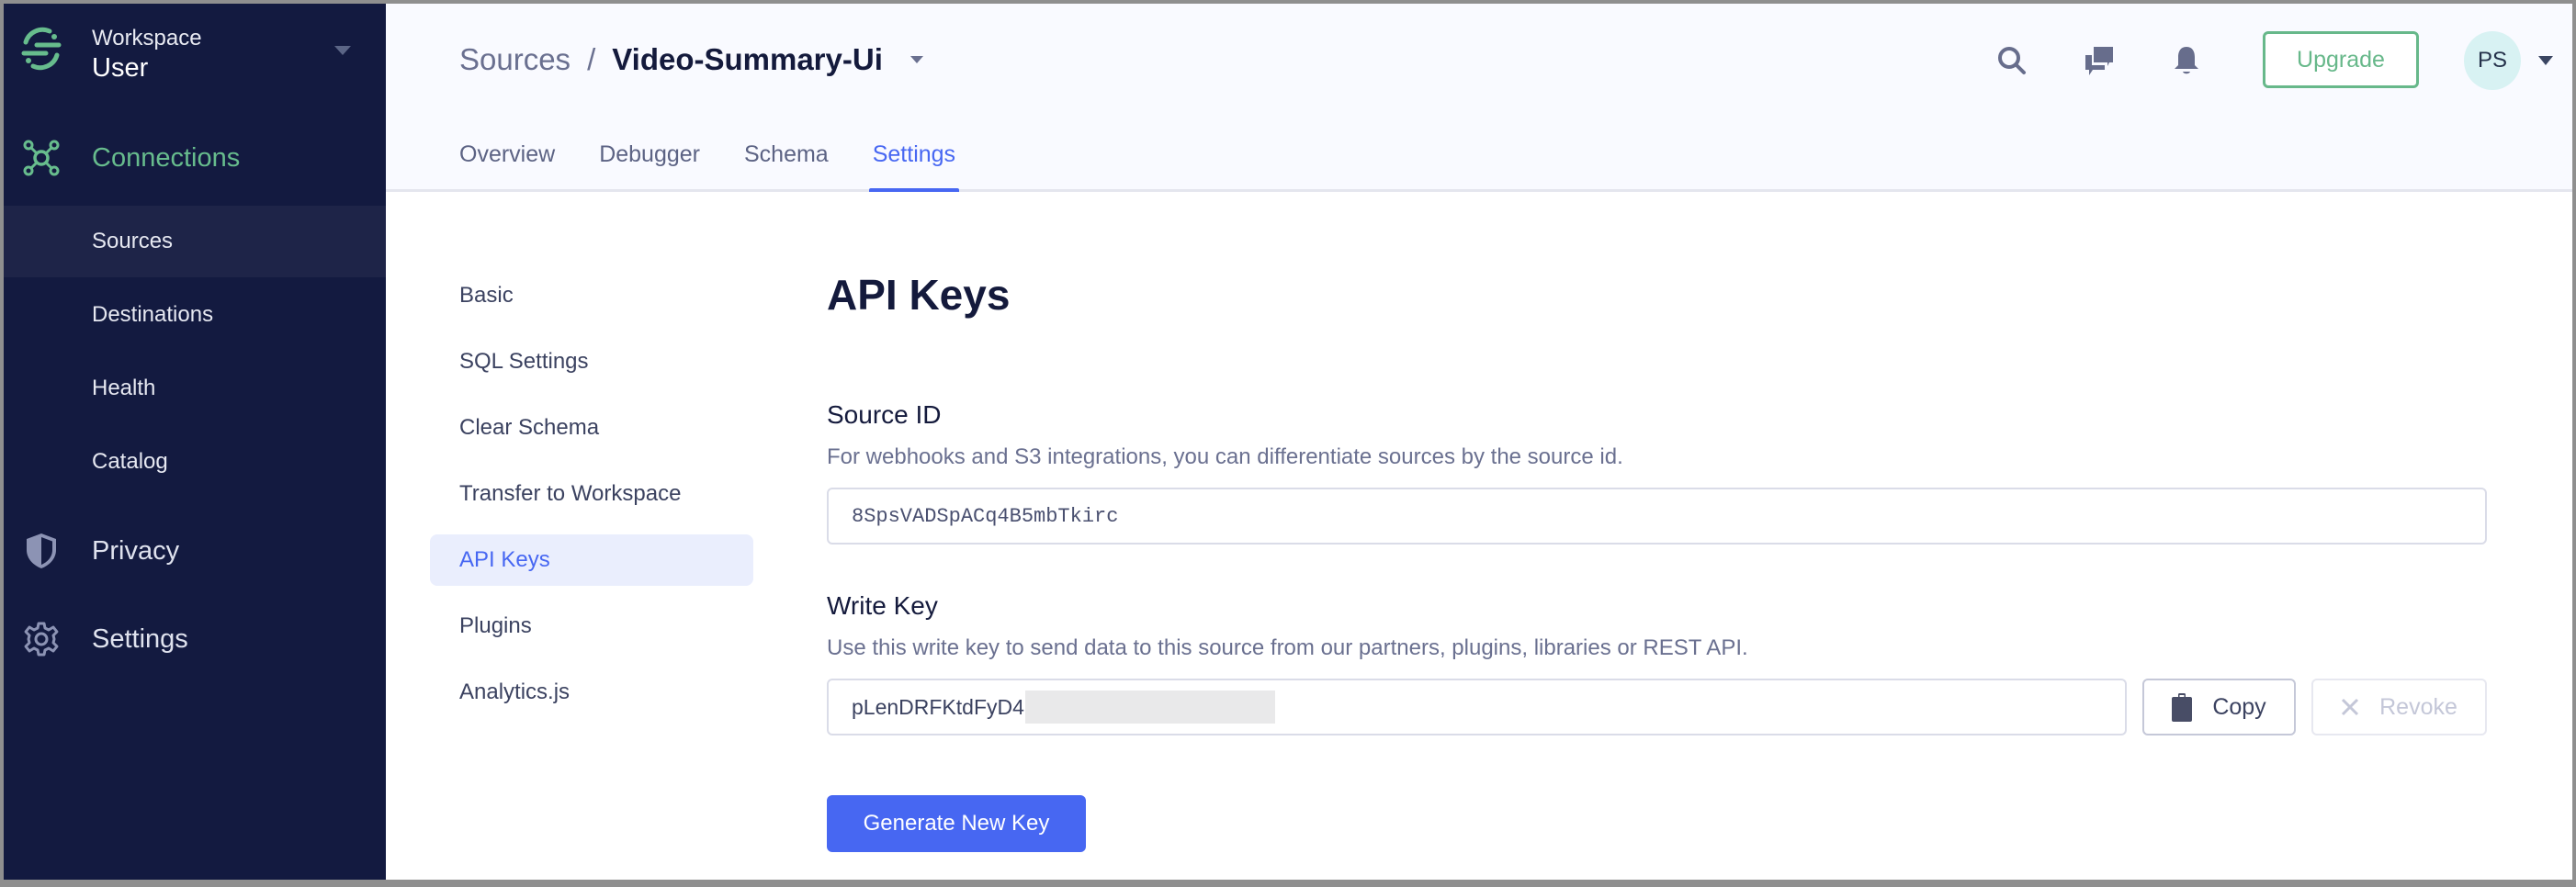 The width and height of the screenshot is (2576, 887). I want to click on settings-nav-clear-schema: Clear Schema, so click(591, 428).